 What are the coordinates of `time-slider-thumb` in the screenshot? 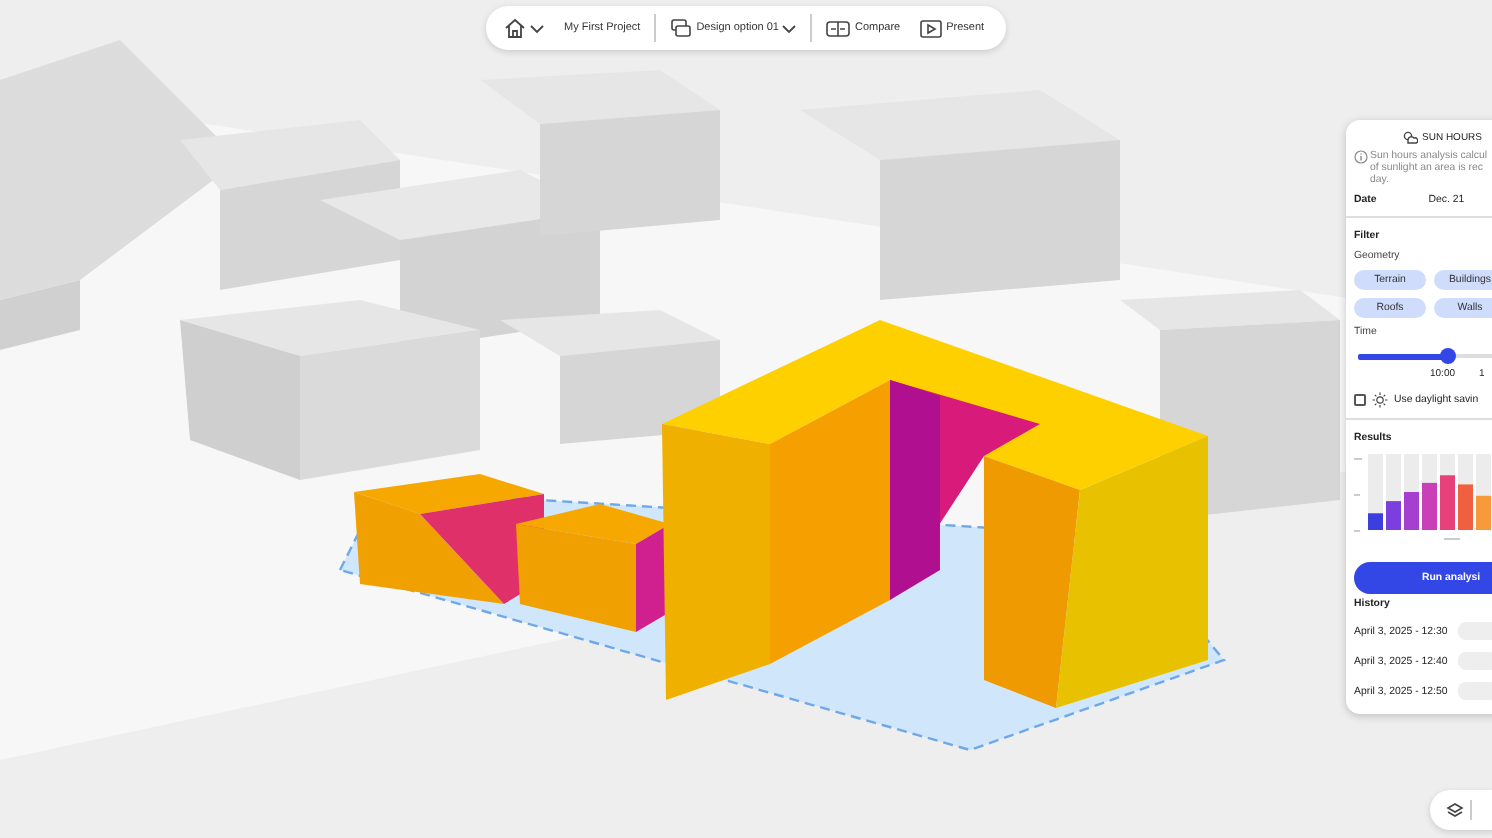 It's located at (1448, 356).